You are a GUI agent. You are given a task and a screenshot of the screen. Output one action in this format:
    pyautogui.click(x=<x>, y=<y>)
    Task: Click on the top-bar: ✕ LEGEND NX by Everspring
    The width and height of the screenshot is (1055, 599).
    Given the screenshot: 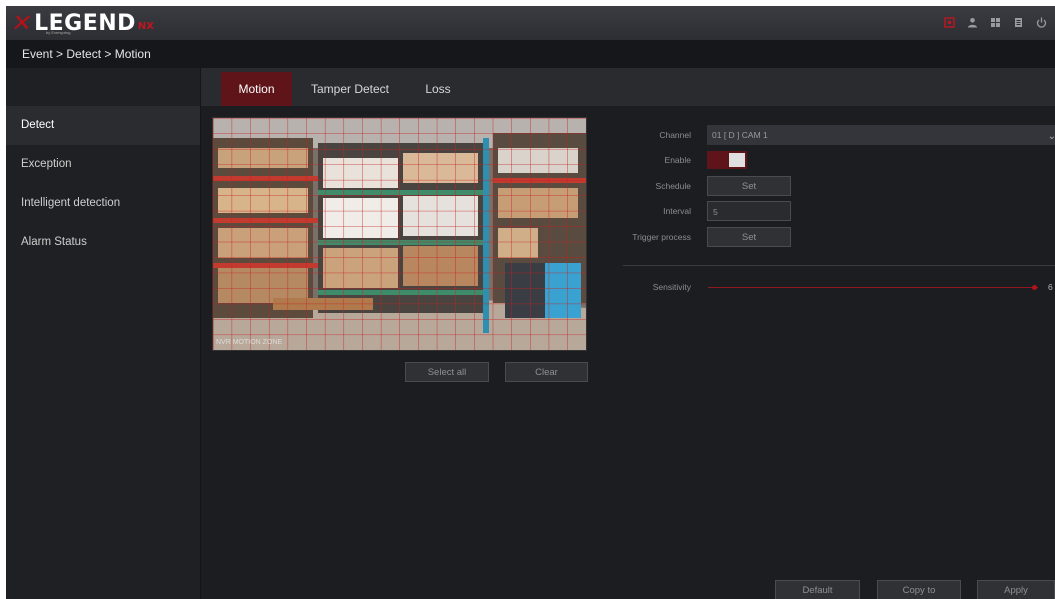 What is the action you would take?
    pyautogui.click(x=530, y=23)
    